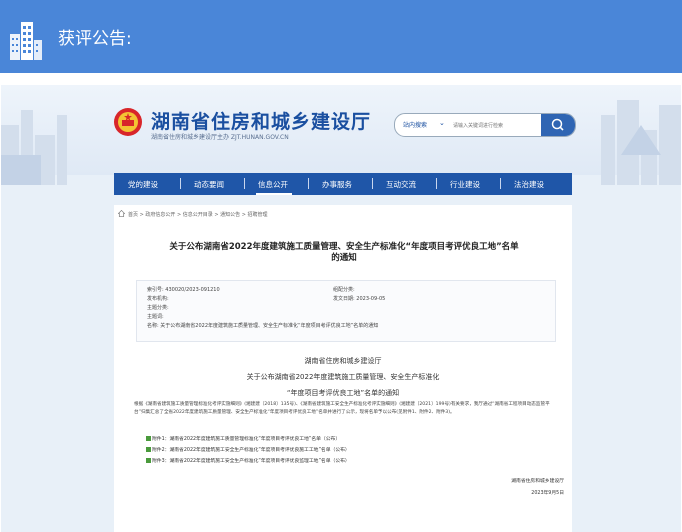 This screenshot has width=682, height=532. I want to click on site-subtitle: 湖南省住房和城乡建设厅主办 ZJT.HUNAN.GOV.CN, so click(220, 137).